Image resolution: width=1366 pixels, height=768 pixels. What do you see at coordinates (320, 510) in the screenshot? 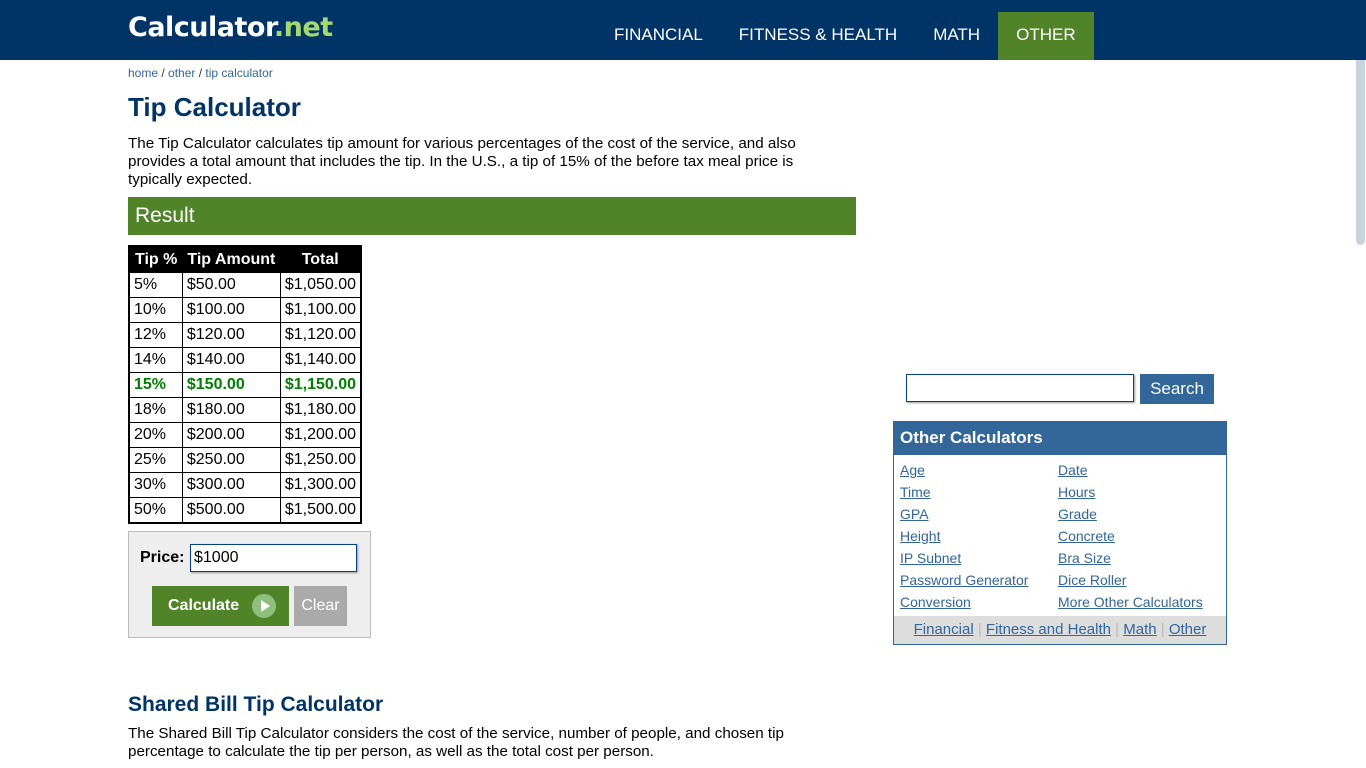
I see `total-cell: $1,500.00` at bounding box center [320, 510].